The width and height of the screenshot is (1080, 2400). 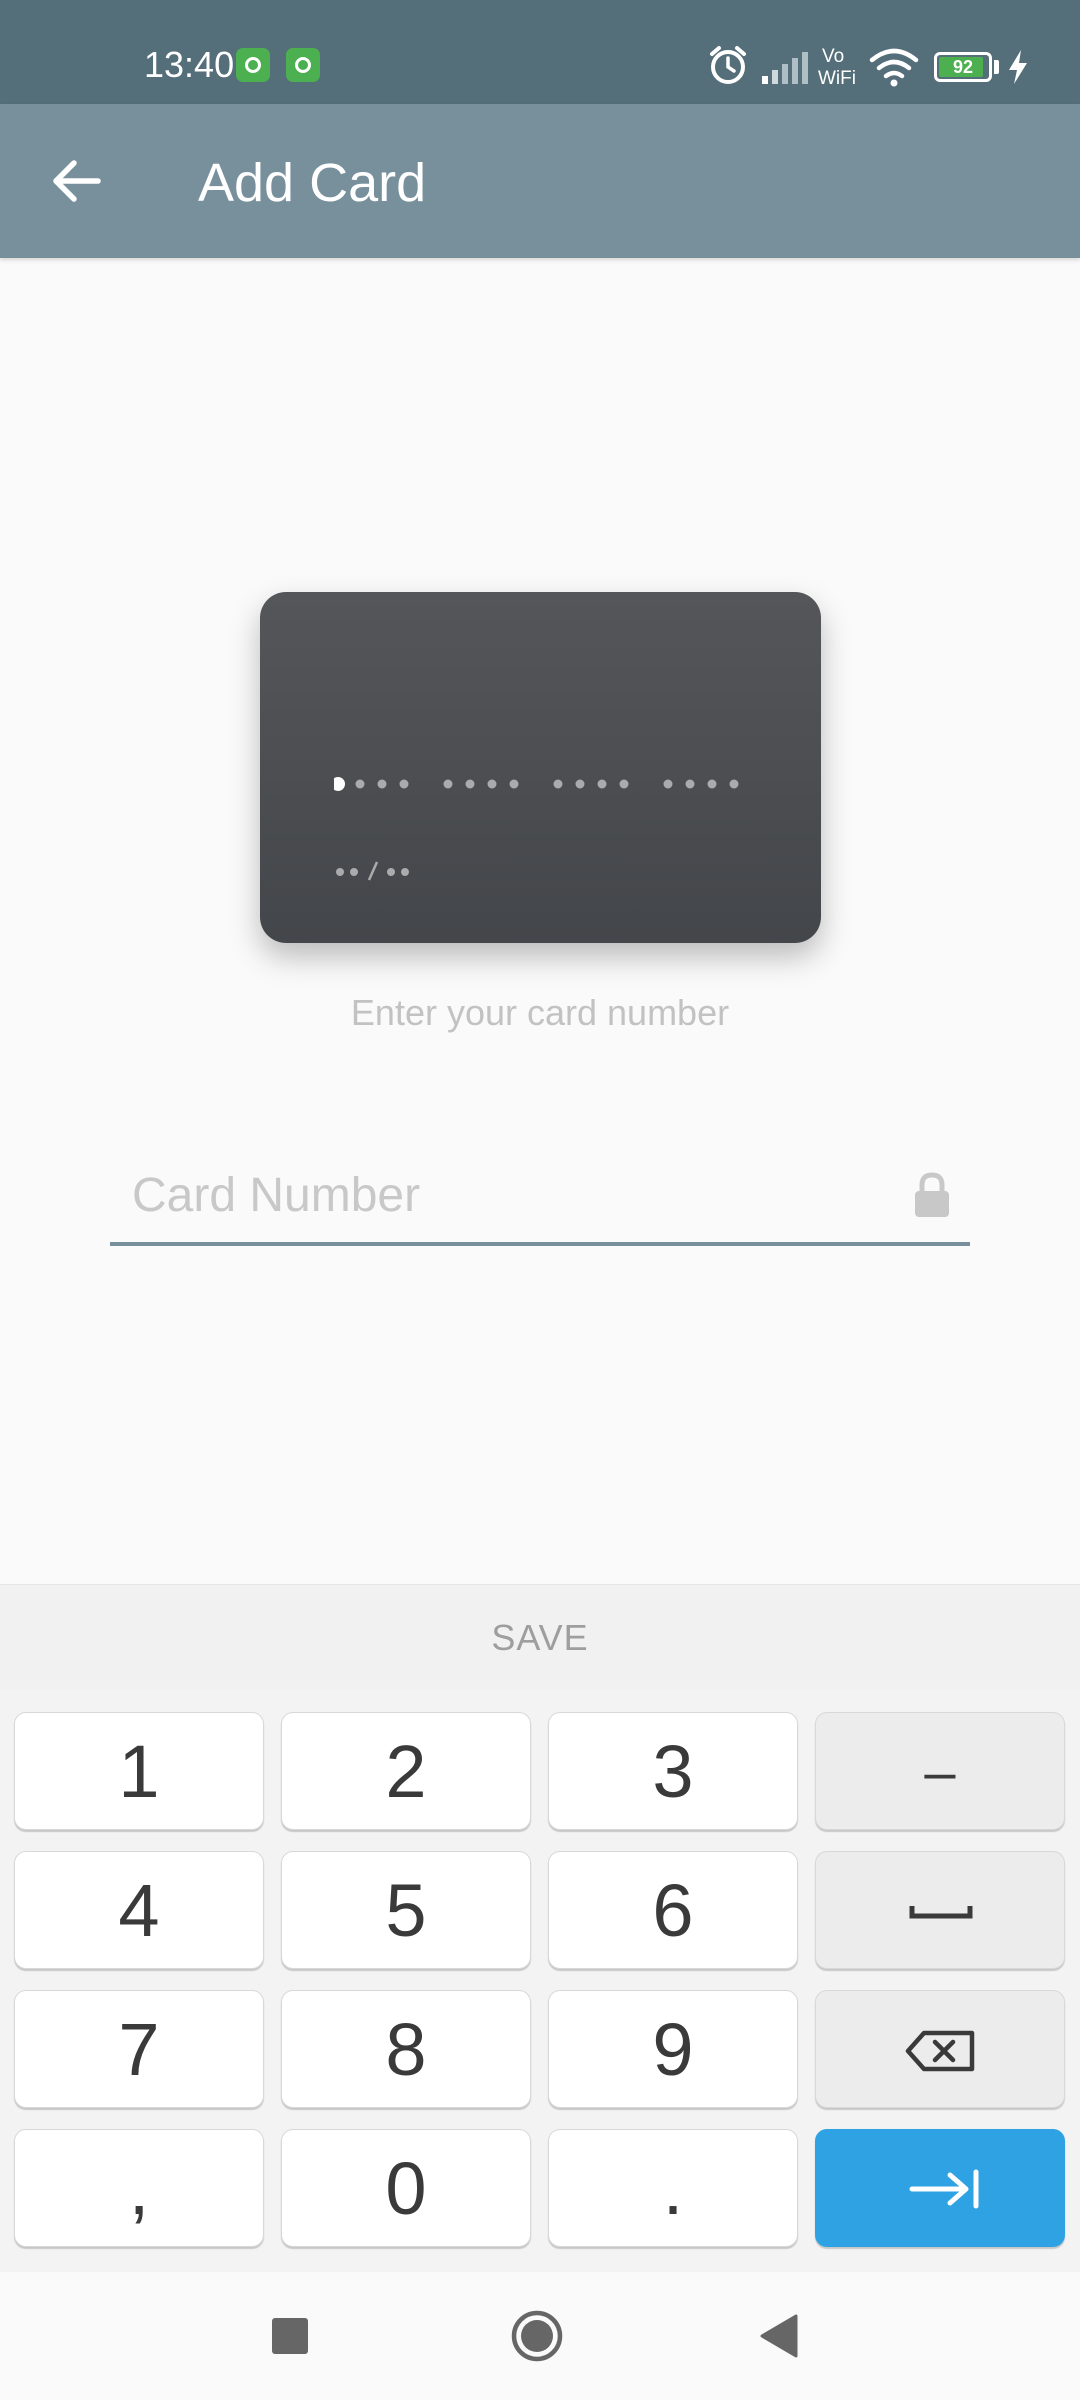 I want to click on key-label: –, so click(x=940, y=1771).